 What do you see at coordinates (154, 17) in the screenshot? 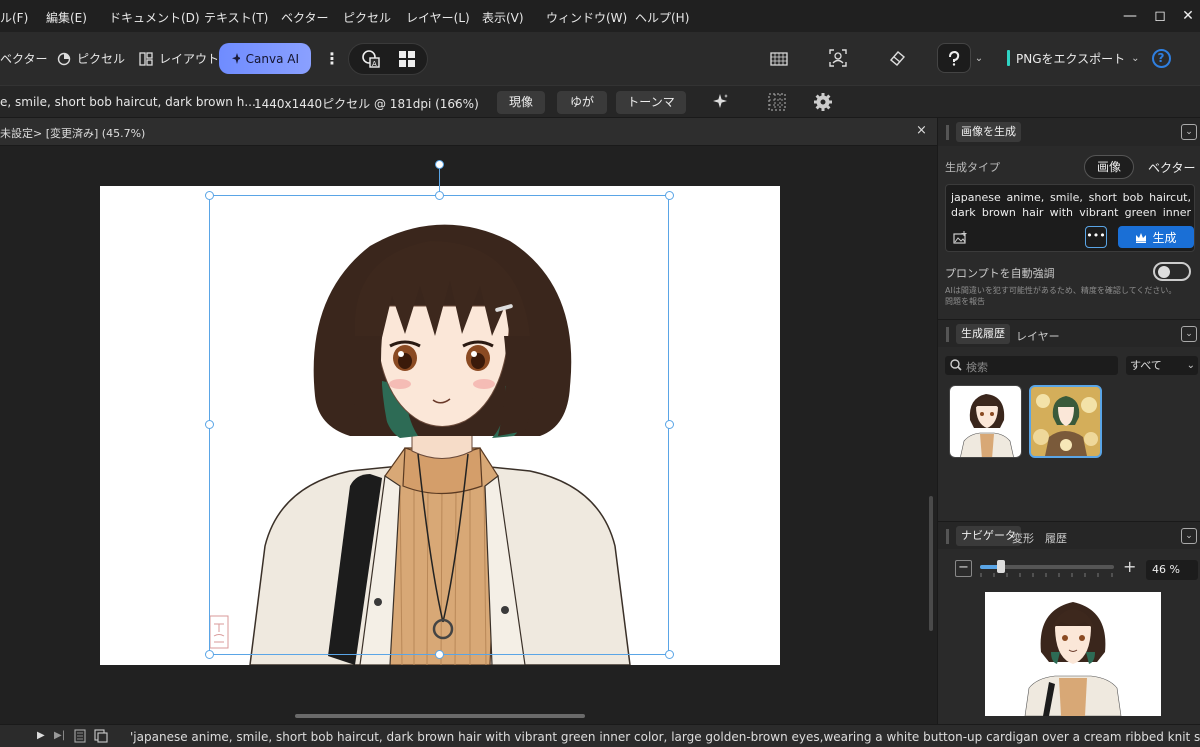
I see `menu-document: ドキュメント(D)` at bounding box center [154, 17].